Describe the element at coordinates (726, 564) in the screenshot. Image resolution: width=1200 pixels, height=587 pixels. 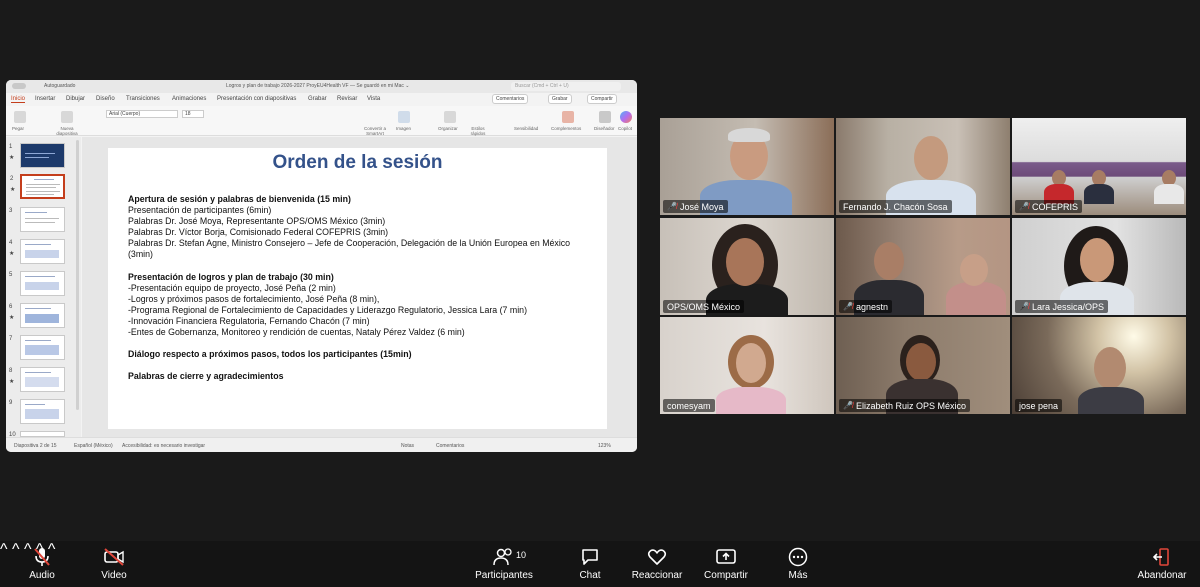
I see `share-screen-button: Compartir` at that location.